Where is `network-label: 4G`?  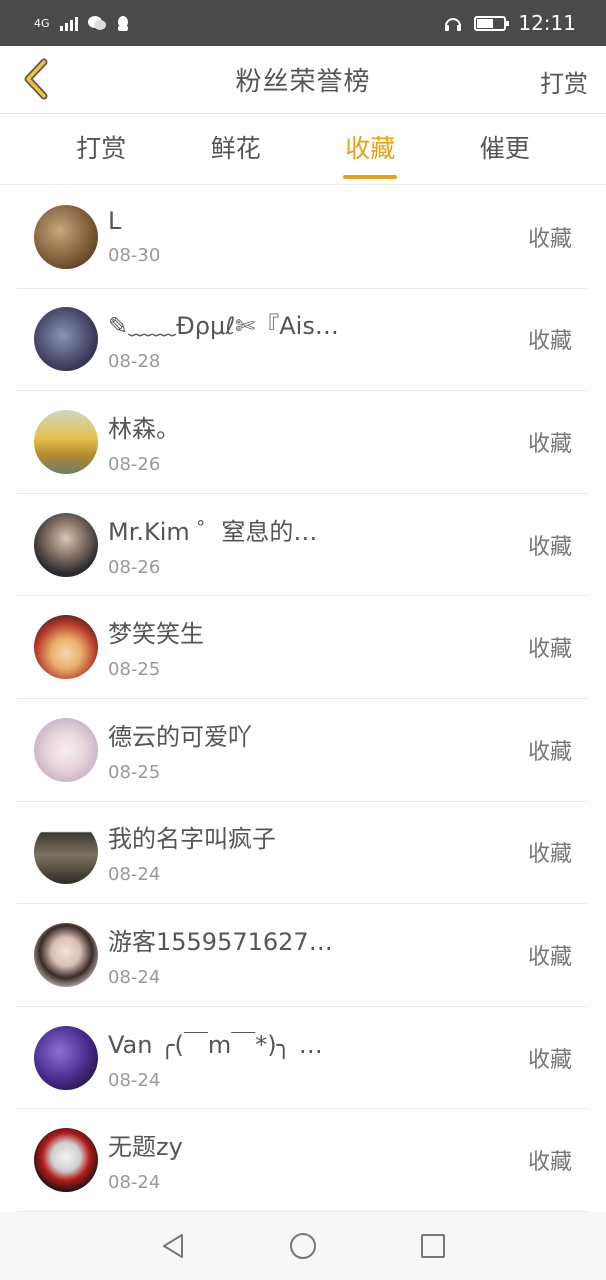
network-label: 4G is located at coordinates (42, 23).